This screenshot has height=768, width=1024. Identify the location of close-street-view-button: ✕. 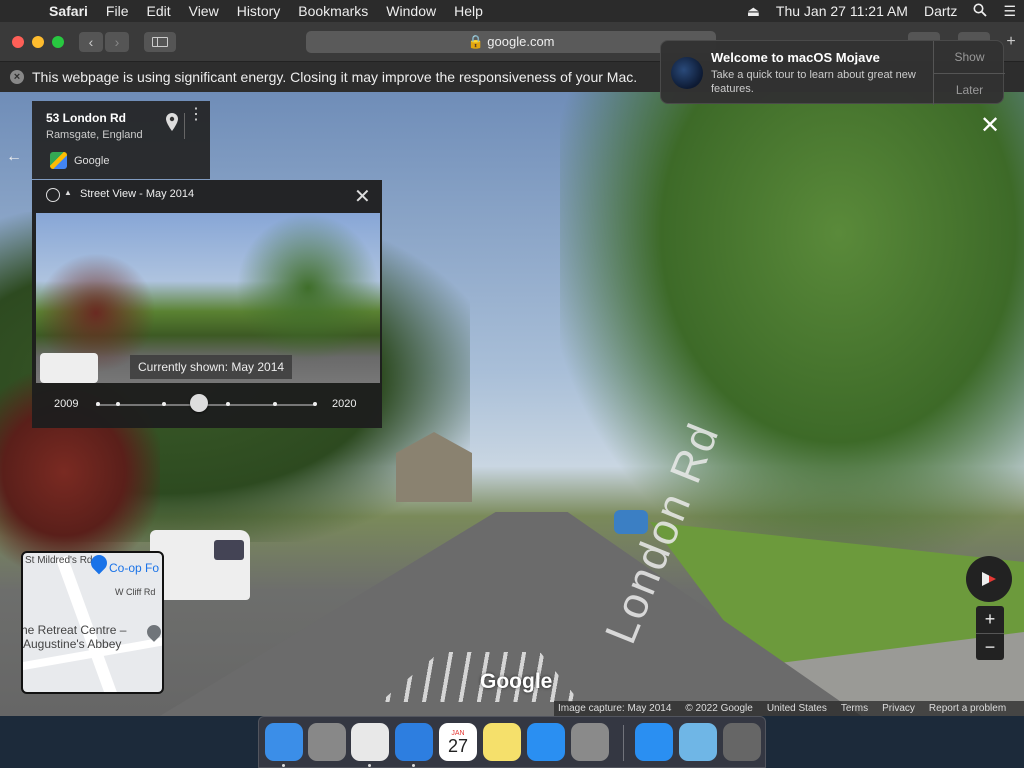
(990, 126).